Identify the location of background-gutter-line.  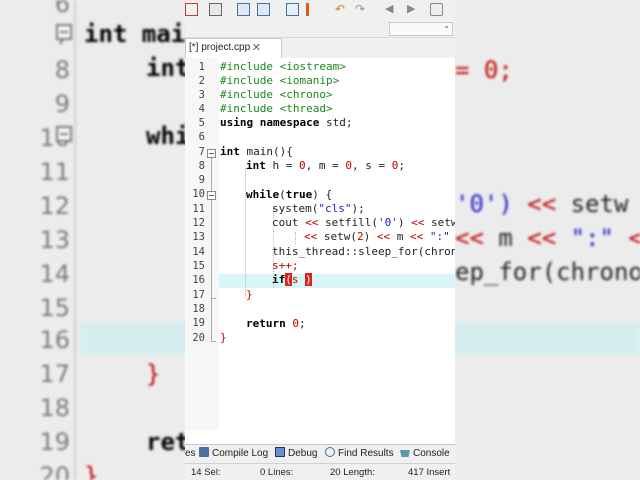
(75, 240).